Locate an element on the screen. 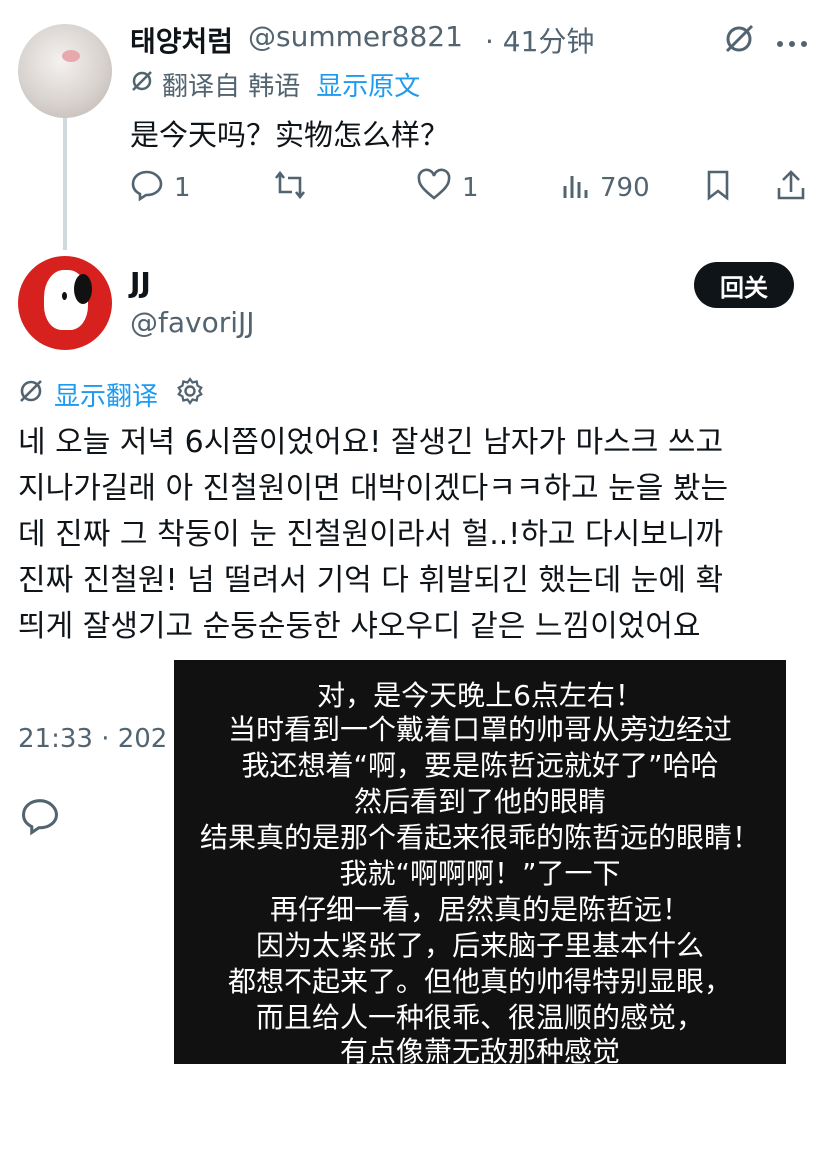 The image size is (828, 1149). views-icon is located at coordinates (575, 188).